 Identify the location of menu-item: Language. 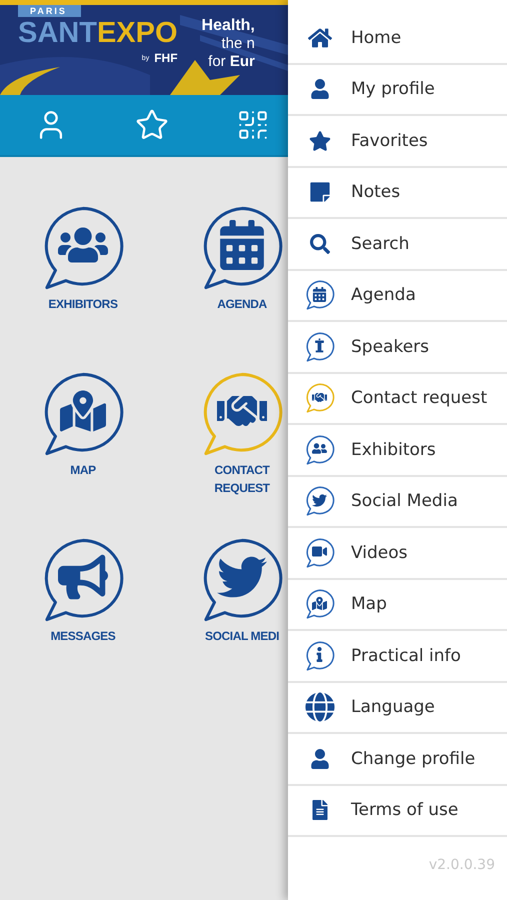
(397, 708).